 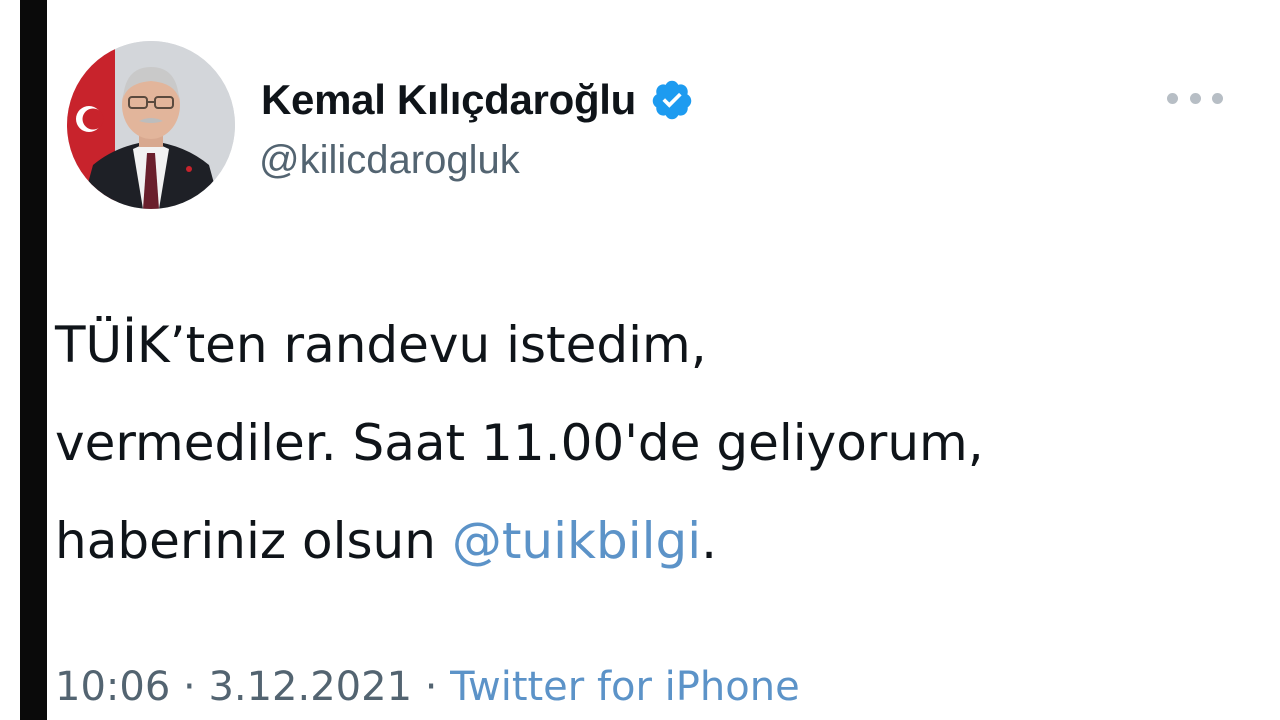 I want to click on tweet-line-3-text: haberiniz olsun, so click(x=253, y=541).